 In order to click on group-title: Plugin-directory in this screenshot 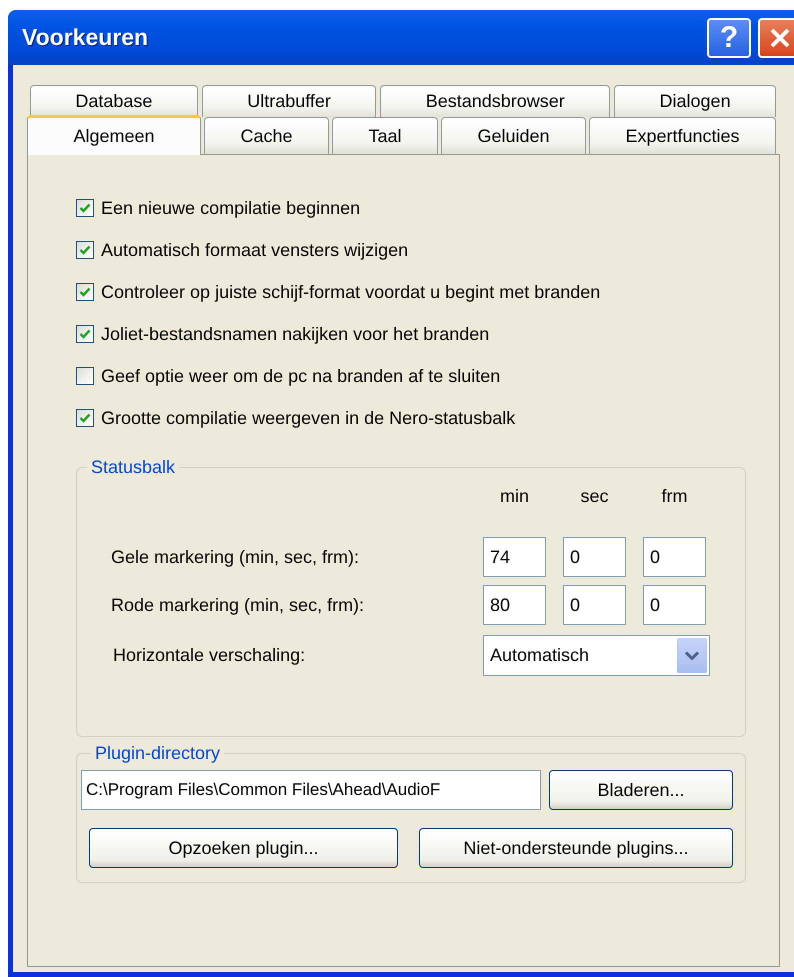, I will do `click(158, 753)`.